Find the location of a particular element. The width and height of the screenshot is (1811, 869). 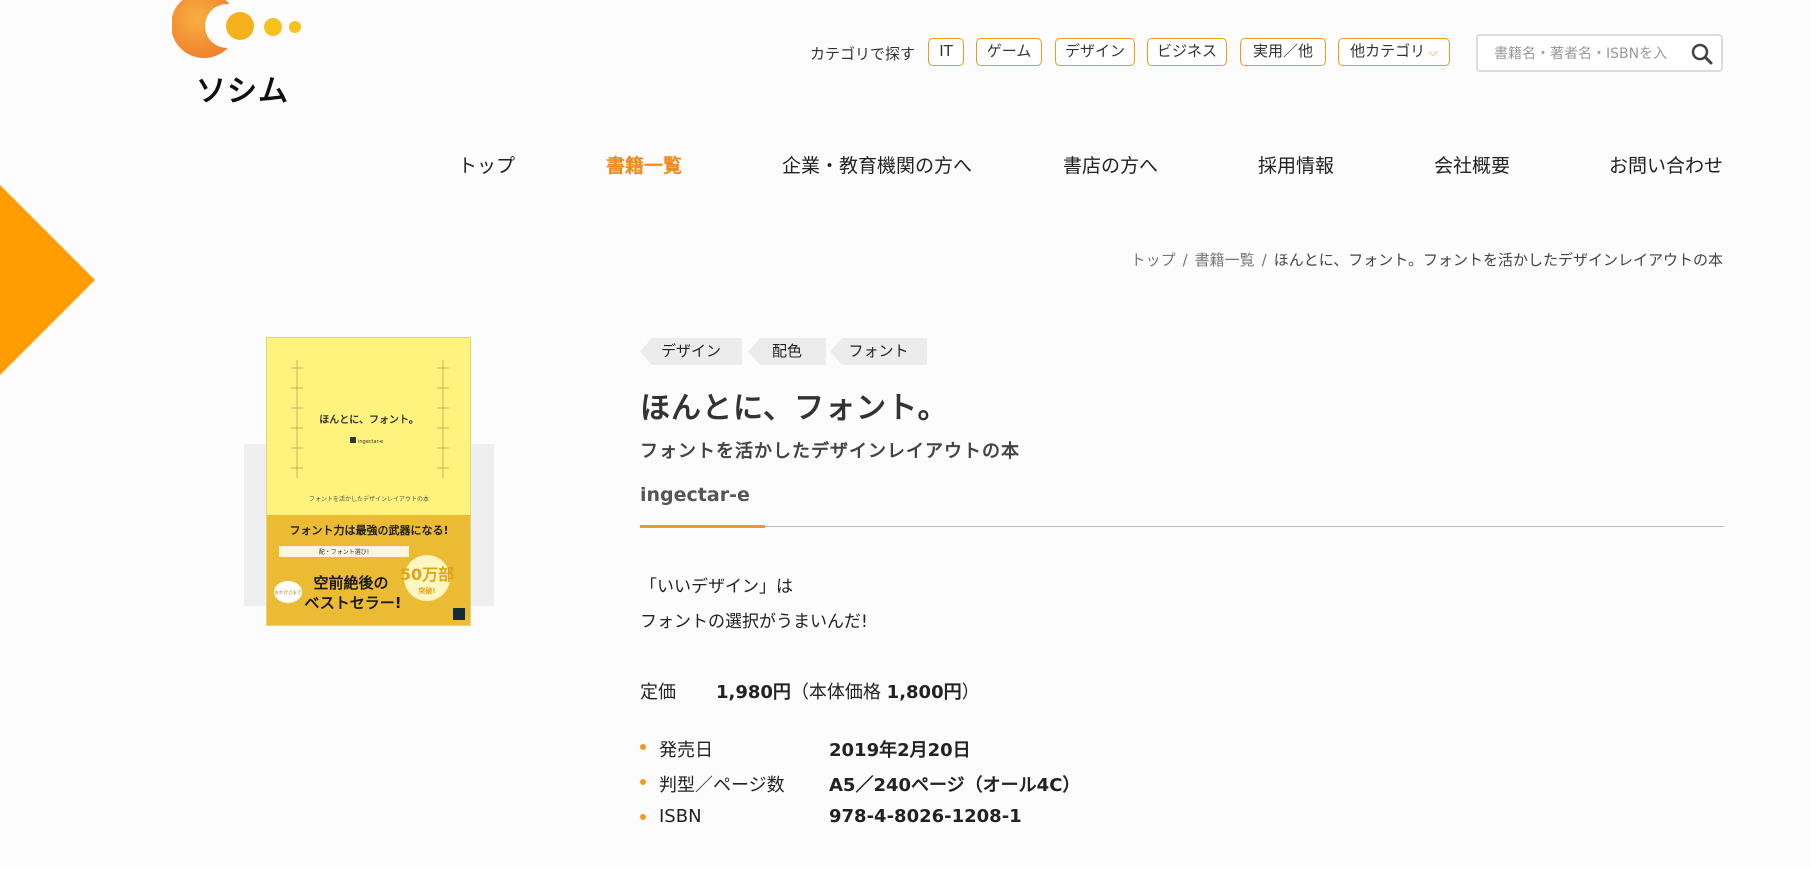

cover-bestseller-line2: ベストセラー! is located at coordinates (352, 603).